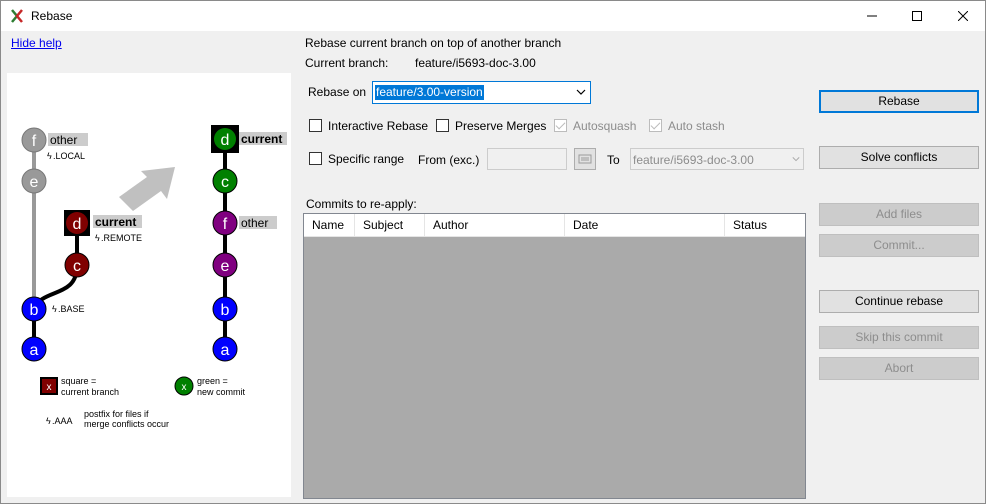  I want to click on auto-stash-checkbox, so click(655, 125).